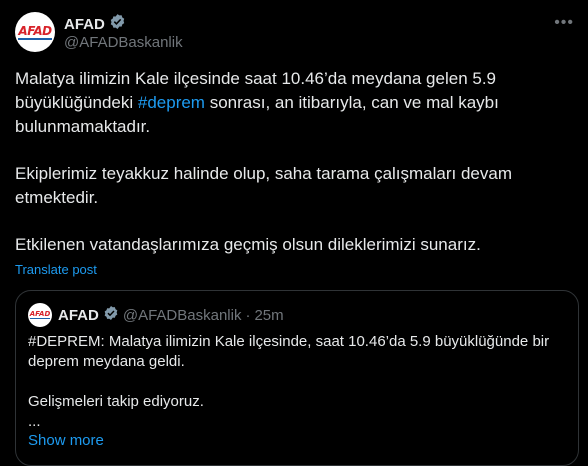 The width and height of the screenshot is (588, 466). I want to click on quoted-header: AFAD @AFADBaskanlik · 25m, so click(171, 315).